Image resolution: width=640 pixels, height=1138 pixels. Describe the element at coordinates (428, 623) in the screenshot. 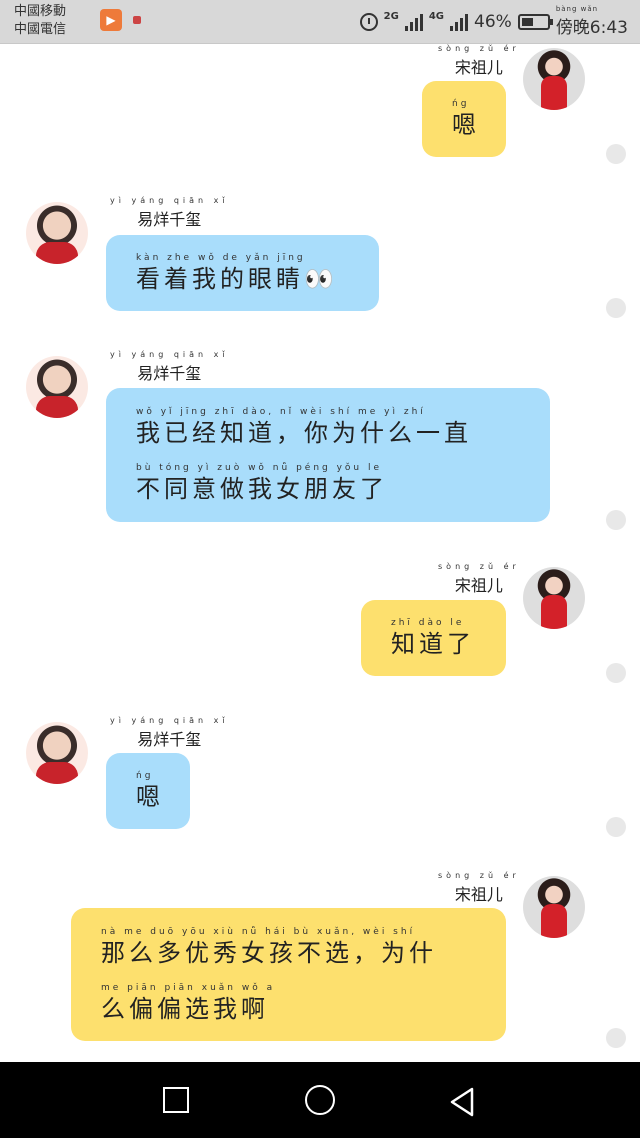

I see `line-pinyin: zhī dào le` at that location.